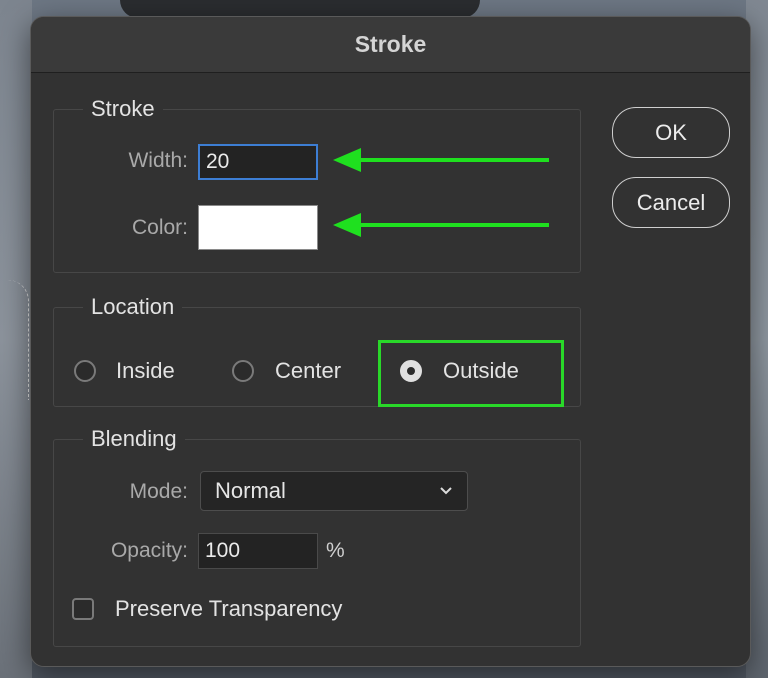  I want to click on mode-label: Mode:, so click(158, 491).